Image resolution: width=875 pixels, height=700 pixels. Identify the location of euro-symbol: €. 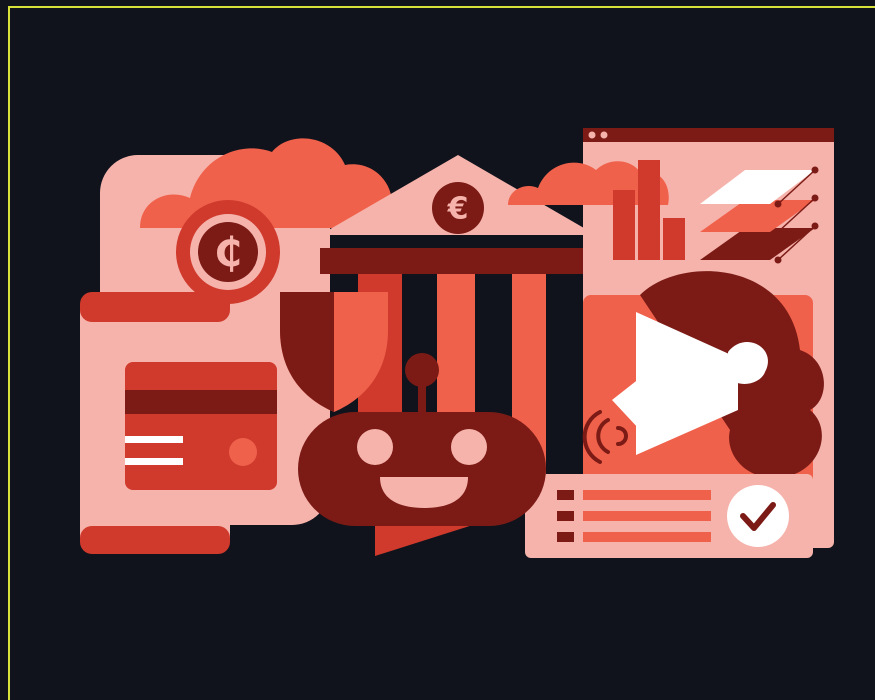
(458, 209).